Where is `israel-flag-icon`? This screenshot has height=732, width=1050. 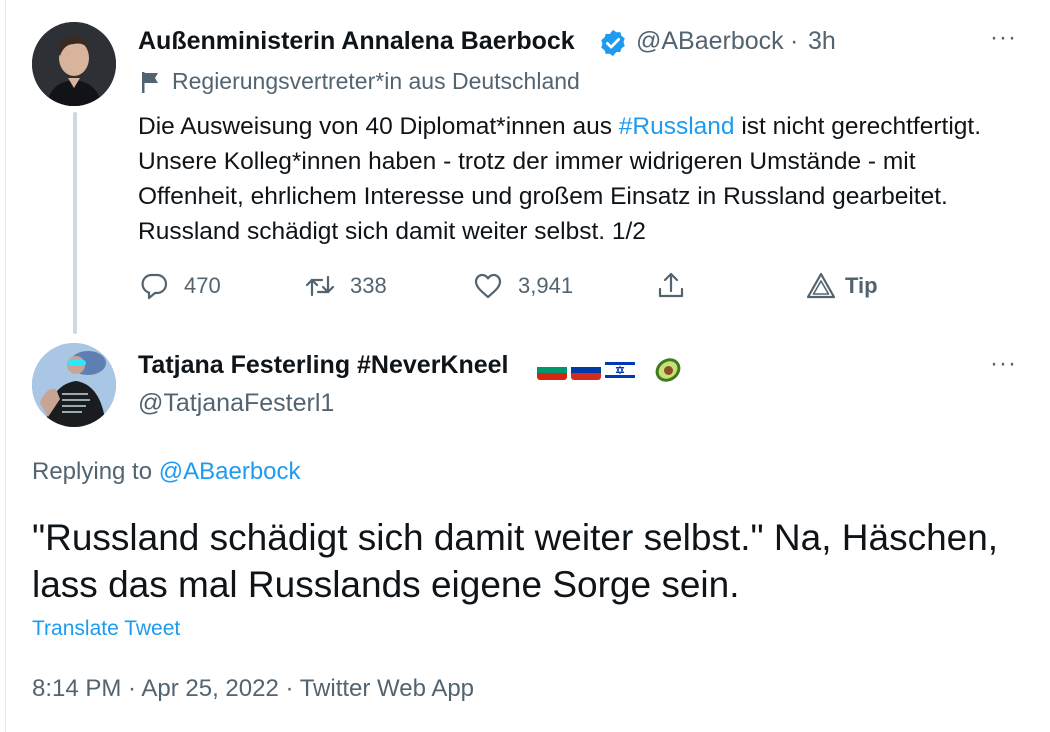 israel-flag-icon is located at coordinates (620, 370).